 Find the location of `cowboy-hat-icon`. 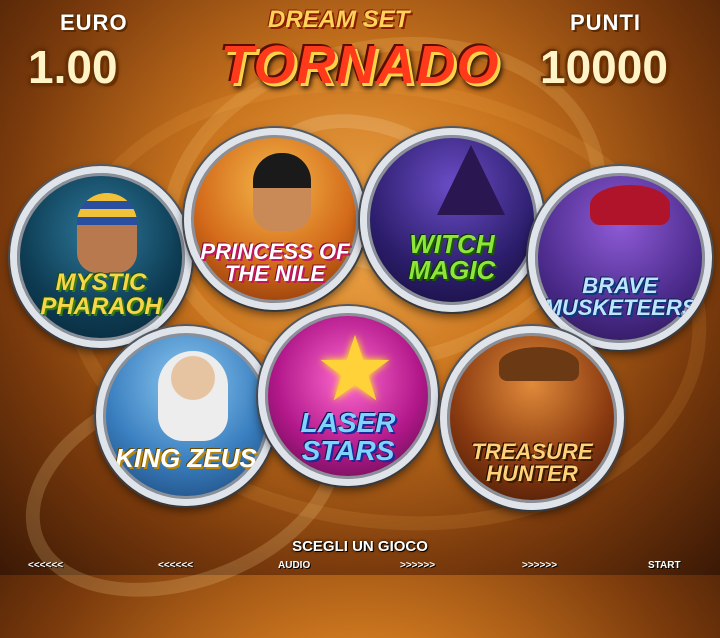

cowboy-hat-icon is located at coordinates (539, 364).